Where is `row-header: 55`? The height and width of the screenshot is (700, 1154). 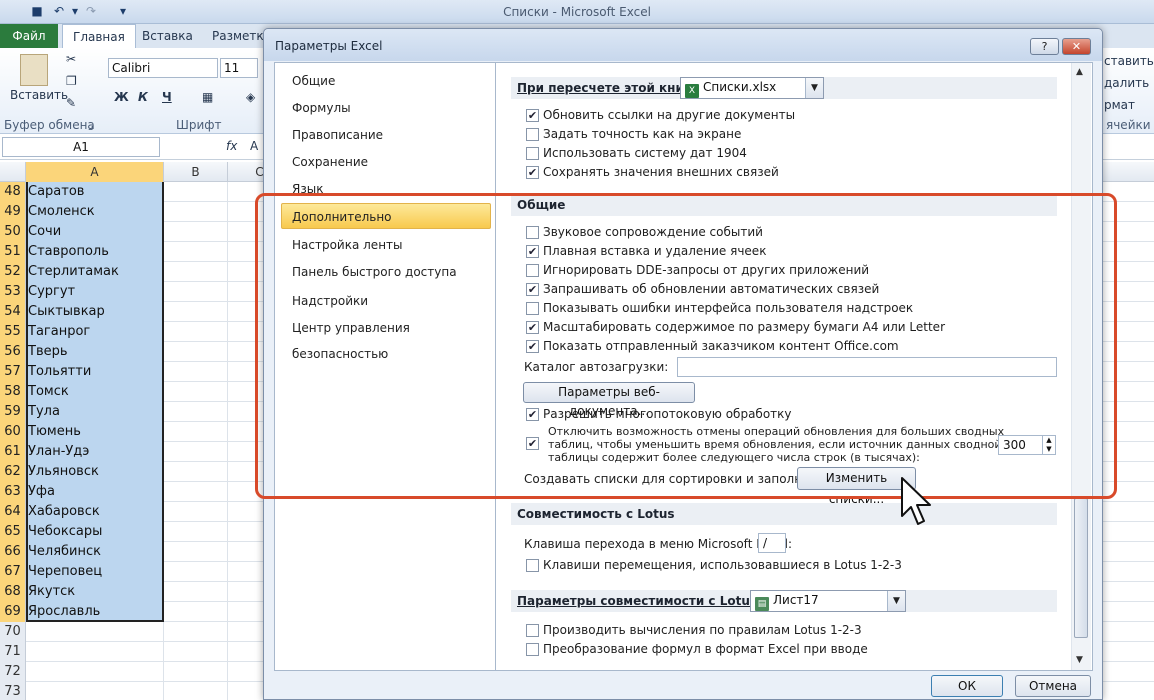 row-header: 55 is located at coordinates (13, 332).